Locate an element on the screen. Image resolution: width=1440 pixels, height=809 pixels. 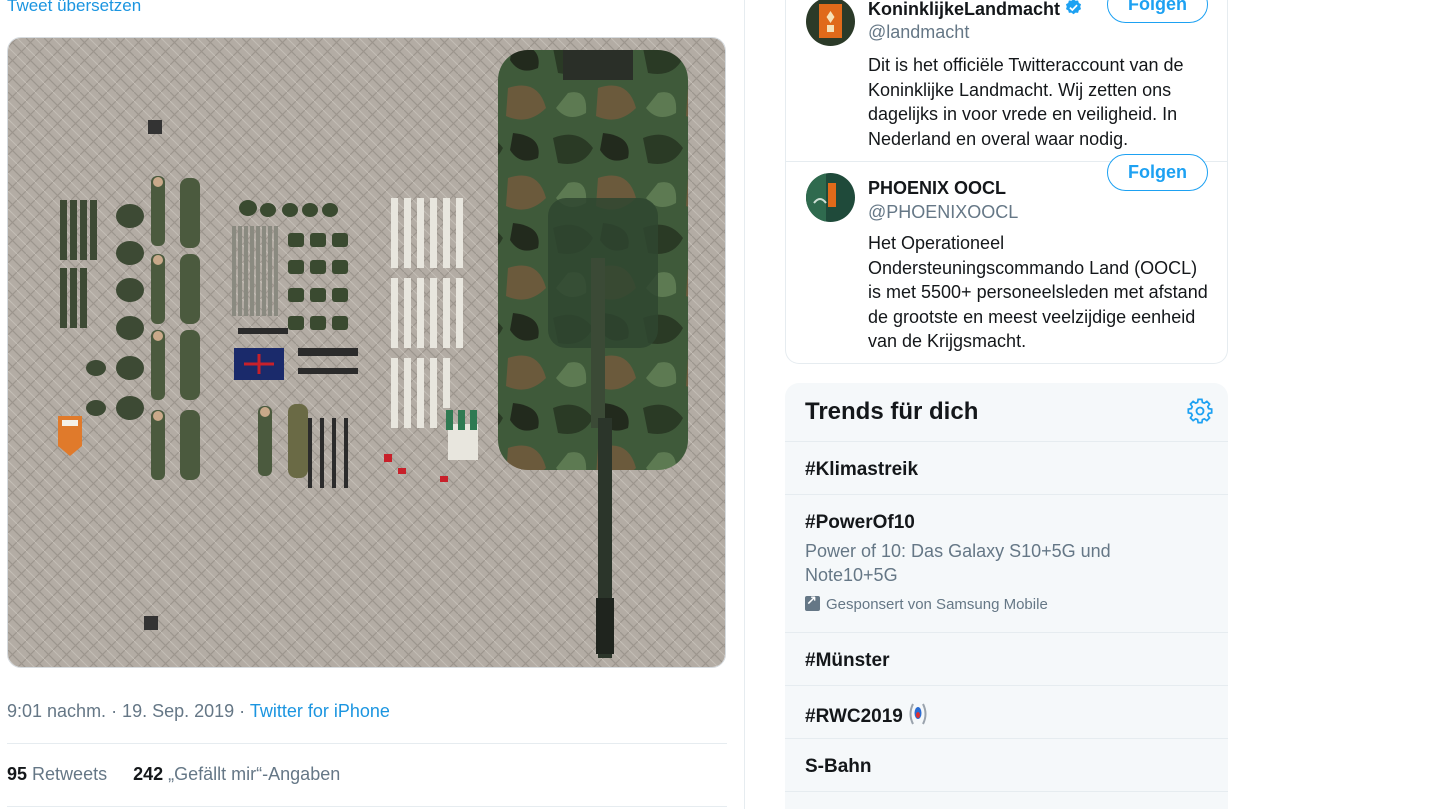
trend-item: S-Bahn is located at coordinates (1006, 764).